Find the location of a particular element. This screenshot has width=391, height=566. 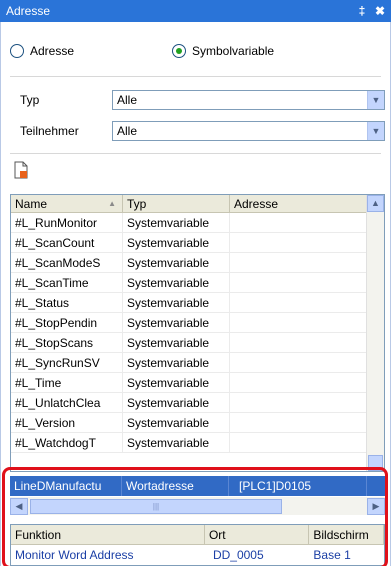

row-name-cell: #L_StopScans is located at coordinates (67, 342).